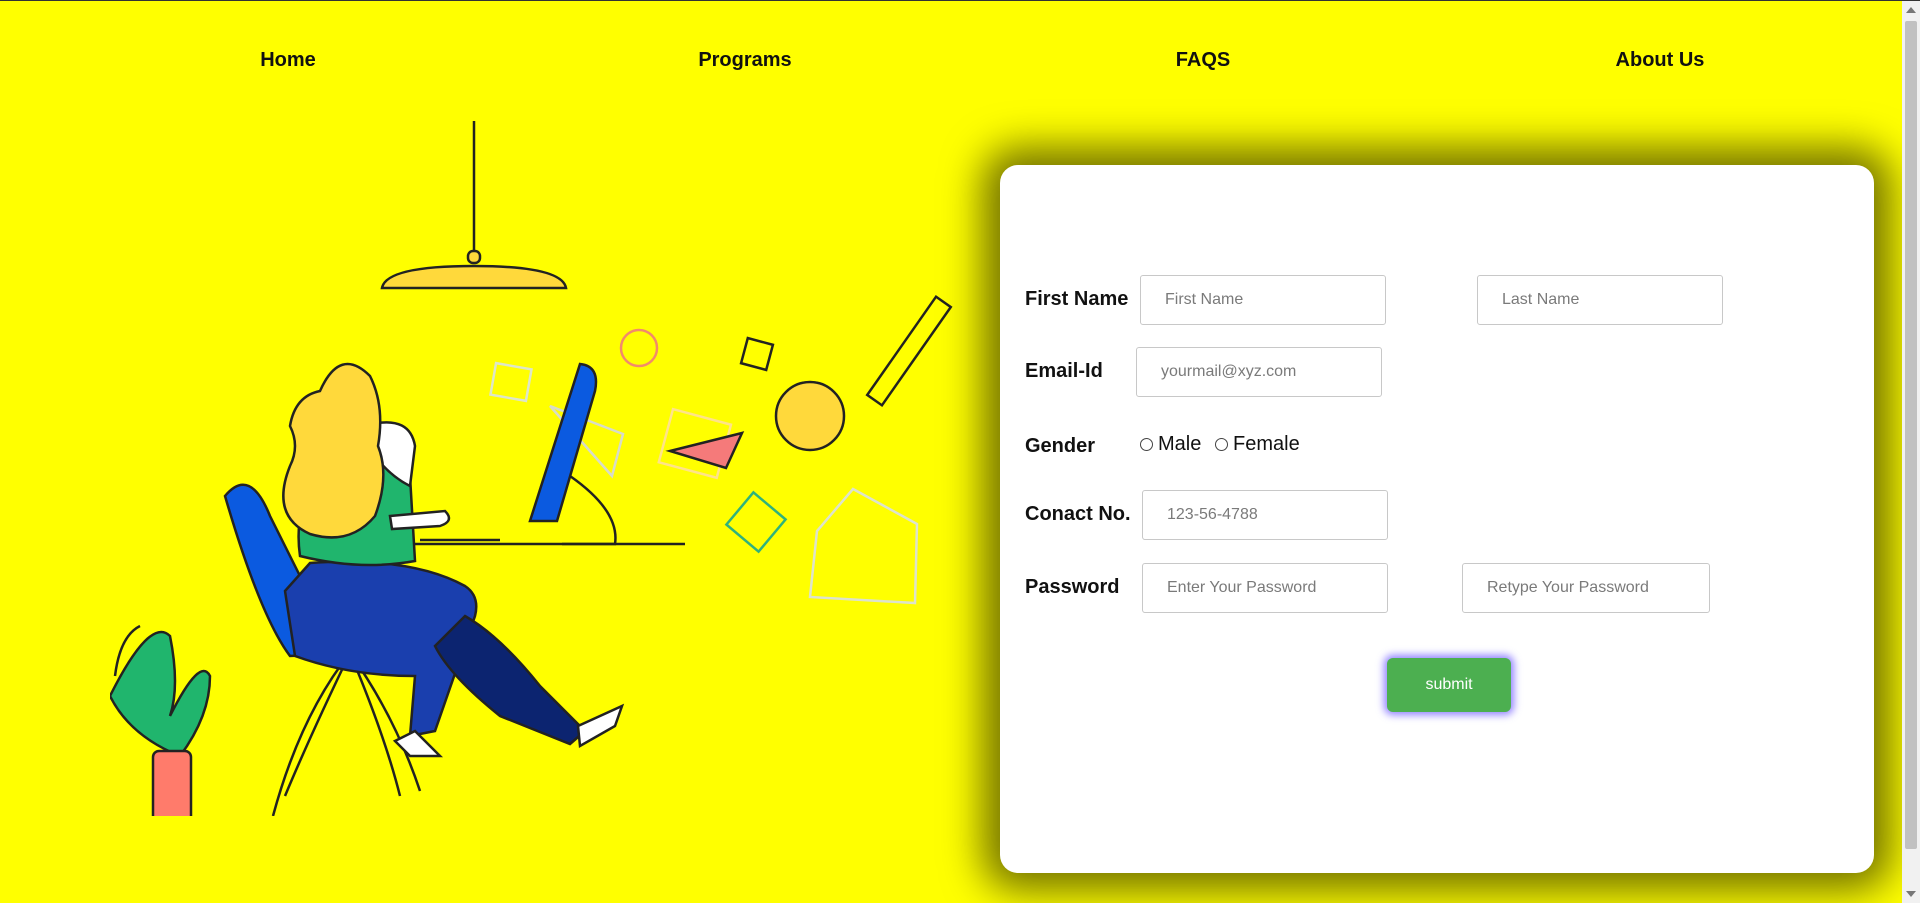 This screenshot has height=903, width=1920. What do you see at coordinates (1265, 515) in the screenshot?
I see `contact-number-input` at bounding box center [1265, 515].